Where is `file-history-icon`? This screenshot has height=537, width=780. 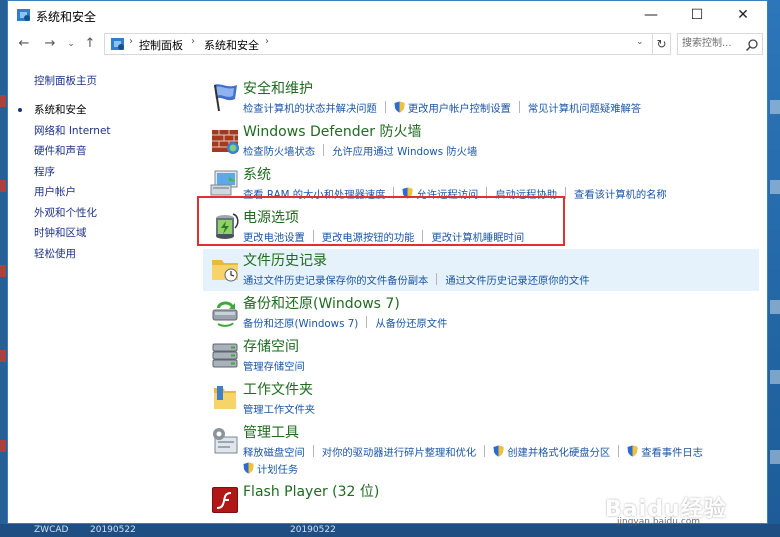 file-history-icon is located at coordinates (225, 269).